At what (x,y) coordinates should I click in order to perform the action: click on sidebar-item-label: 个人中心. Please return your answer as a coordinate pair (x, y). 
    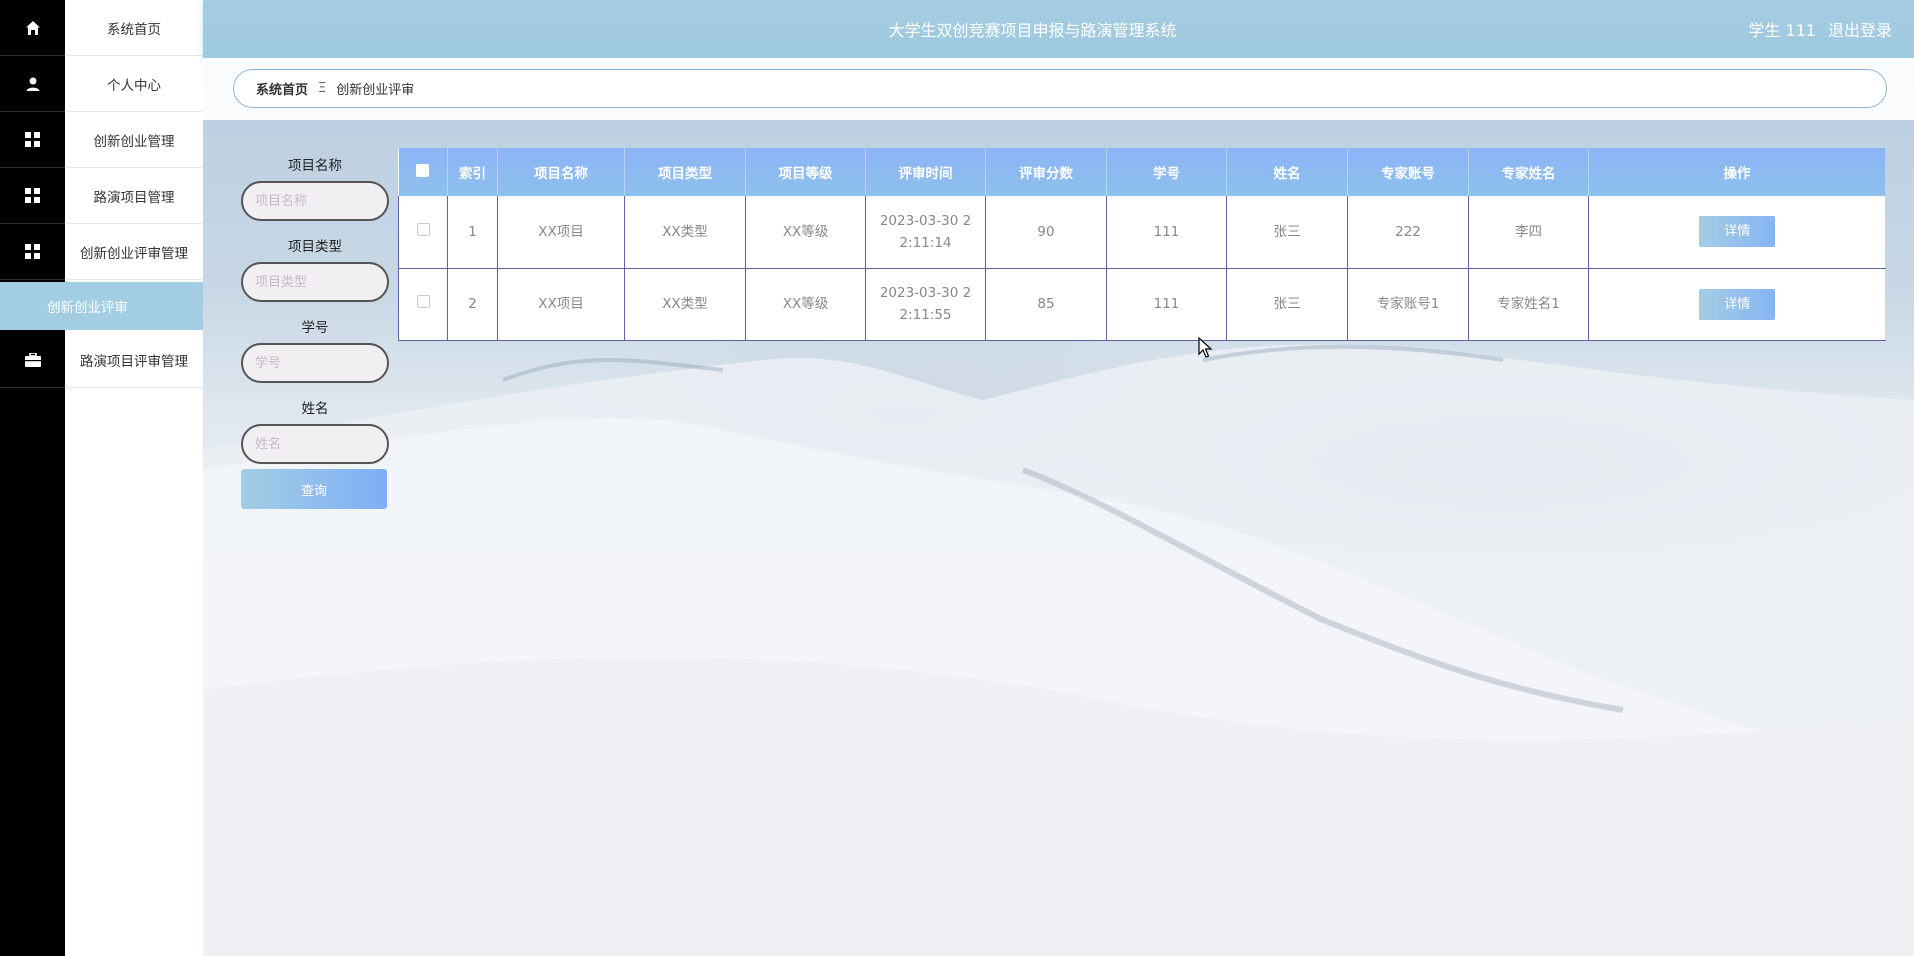
    Looking at the image, I should click on (134, 84).